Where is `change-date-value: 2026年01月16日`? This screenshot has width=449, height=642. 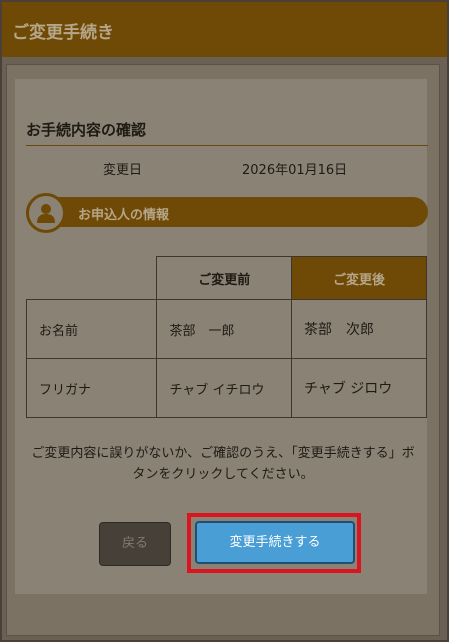 change-date-value: 2026年01月16日 is located at coordinates (295, 170).